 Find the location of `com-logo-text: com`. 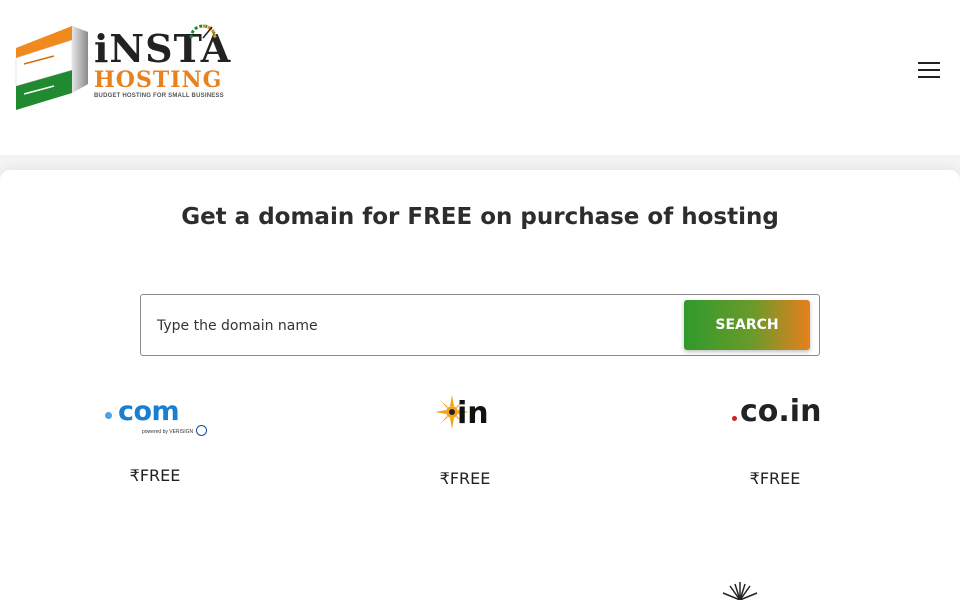

com-logo-text: com is located at coordinates (149, 411).